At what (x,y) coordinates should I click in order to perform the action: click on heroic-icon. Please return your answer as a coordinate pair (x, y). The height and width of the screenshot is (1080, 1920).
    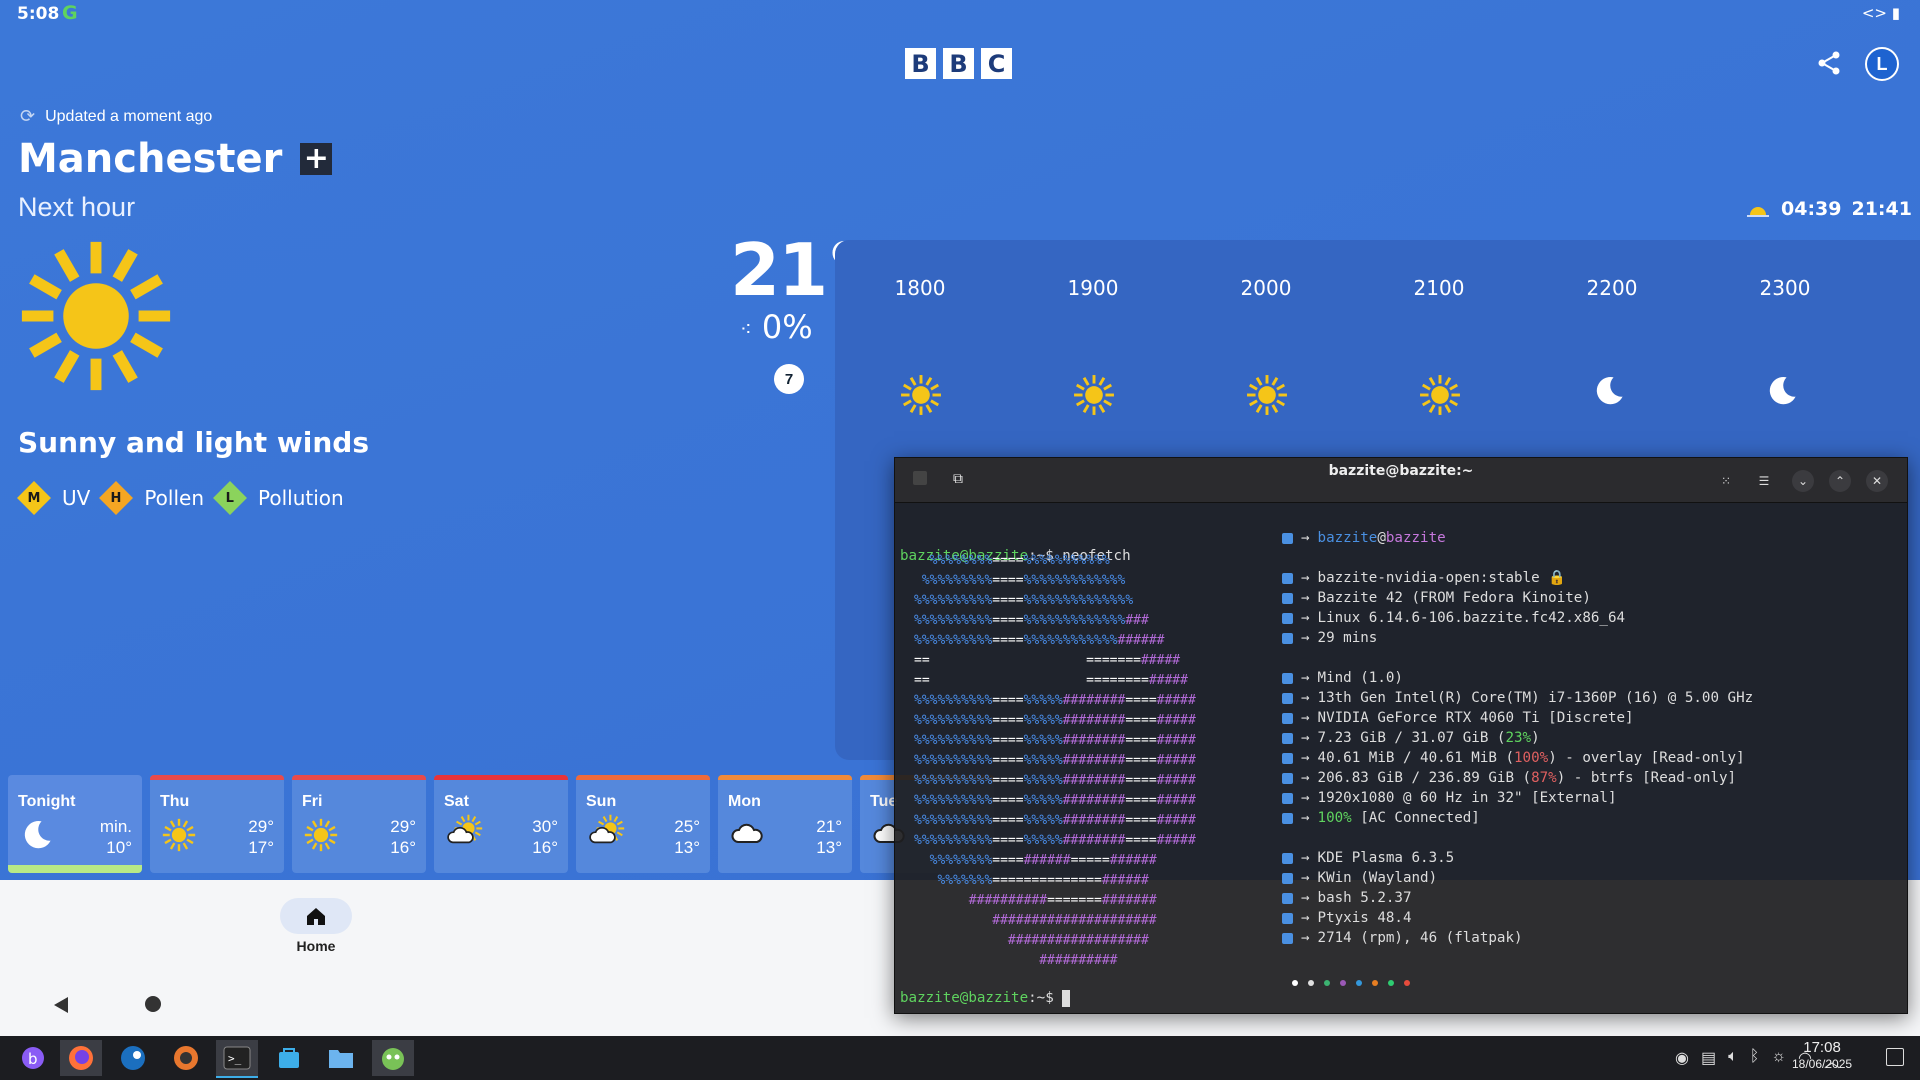
    Looking at the image, I should click on (186, 1058).